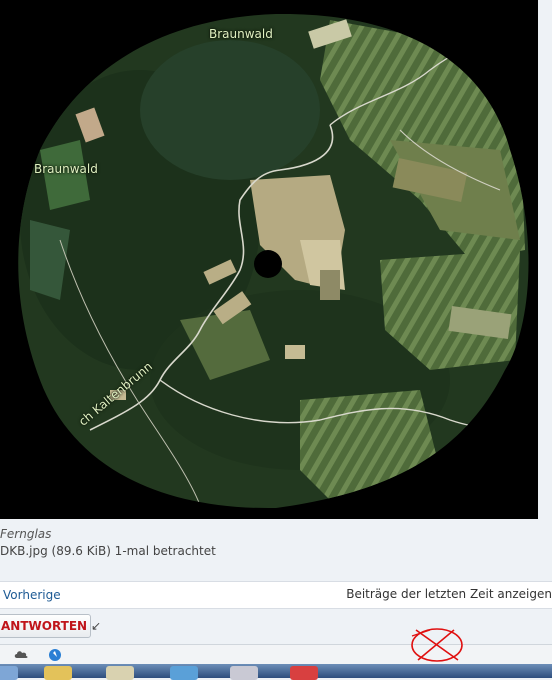  What do you see at coordinates (44, 626) in the screenshot?
I see `reply-button-label: ANTWORTEN` at bounding box center [44, 626].